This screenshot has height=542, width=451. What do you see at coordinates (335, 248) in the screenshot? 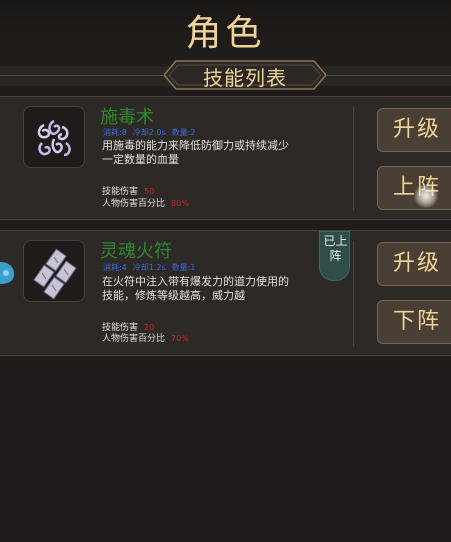
I see `deployed-badge-text: 已上阵` at bounding box center [335, 248].